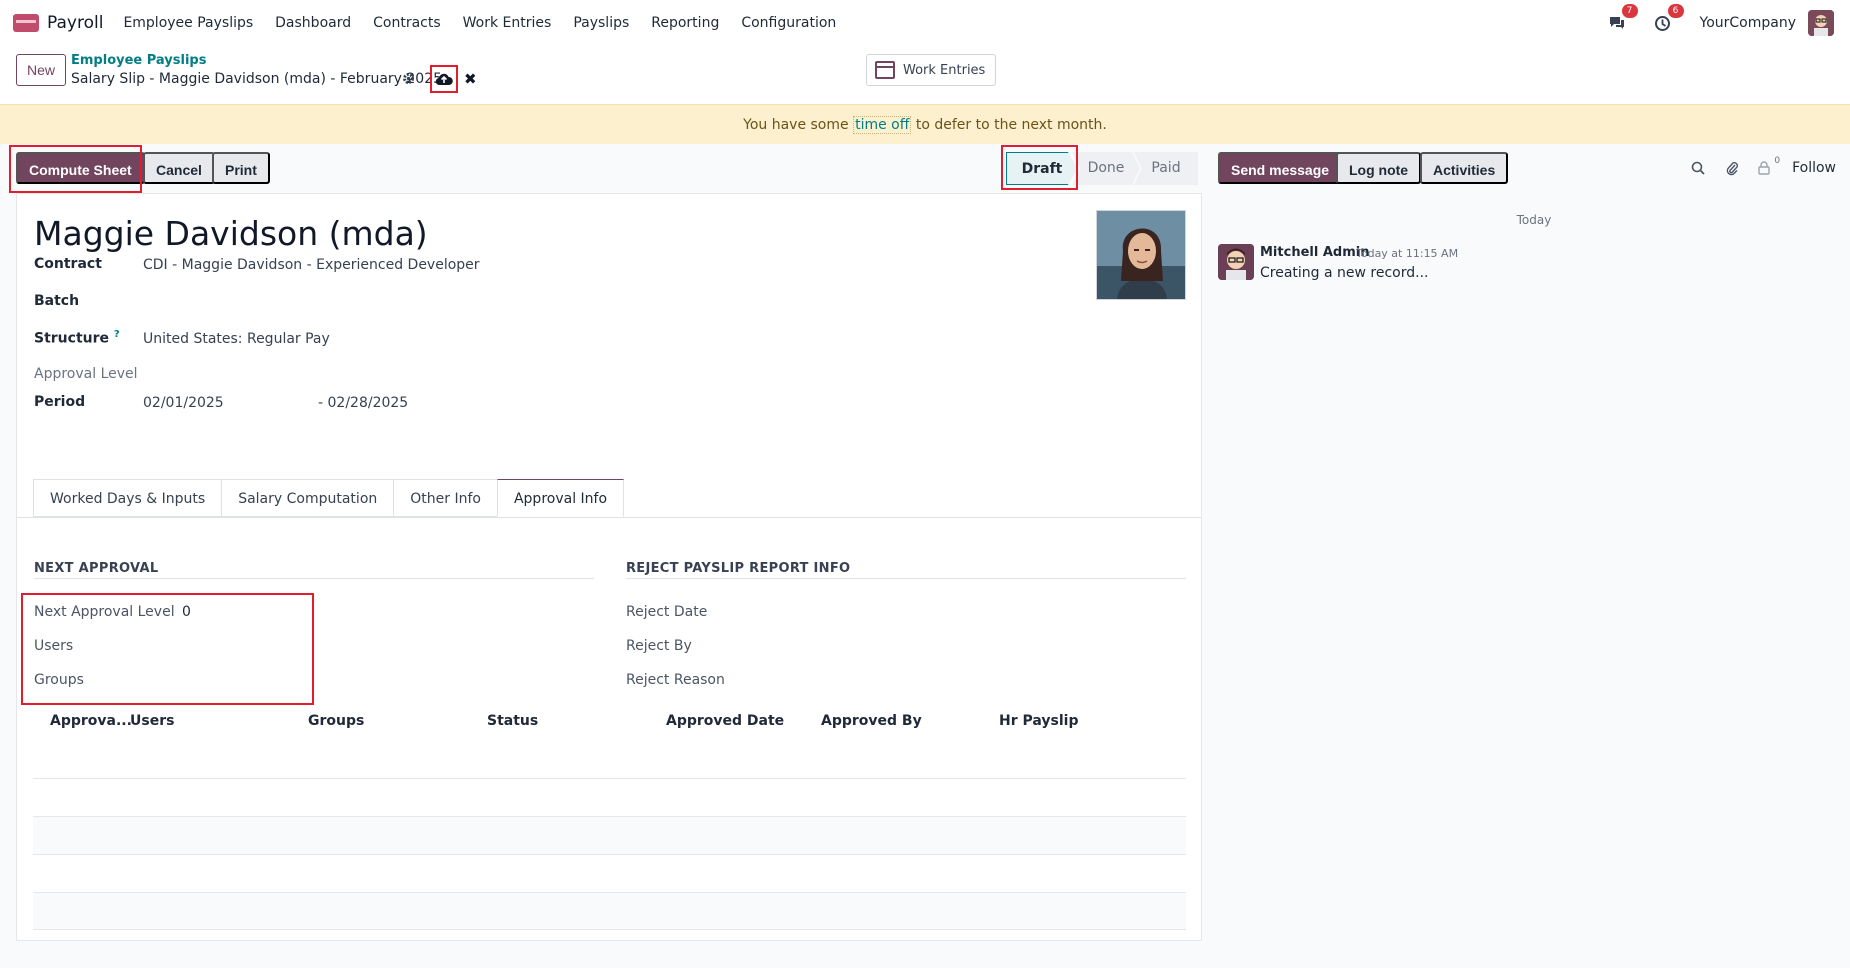 The width and height of the screenshot is (1850, 968). I want to click on reject-info-title: REJECT PAYSLIP REPORT INFO, so click(738, 568).